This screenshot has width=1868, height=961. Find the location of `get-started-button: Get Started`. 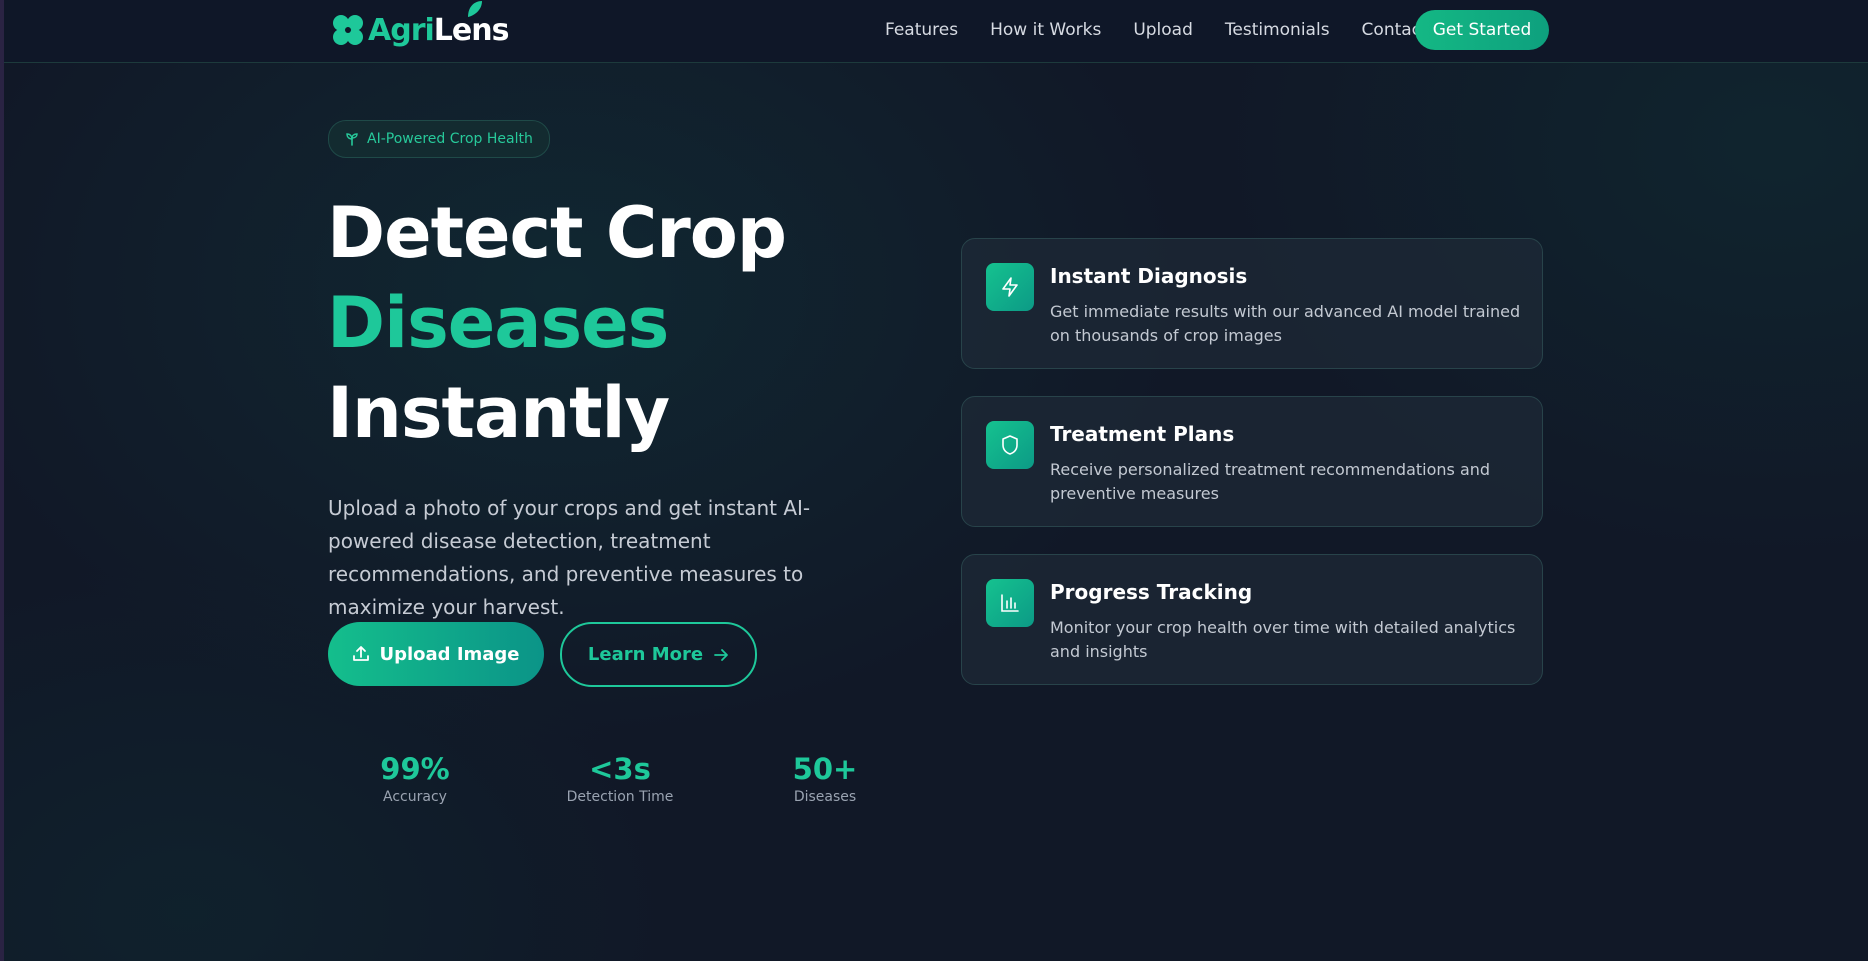

get-started-button: Get Started is located at coordinates (1482, 30).